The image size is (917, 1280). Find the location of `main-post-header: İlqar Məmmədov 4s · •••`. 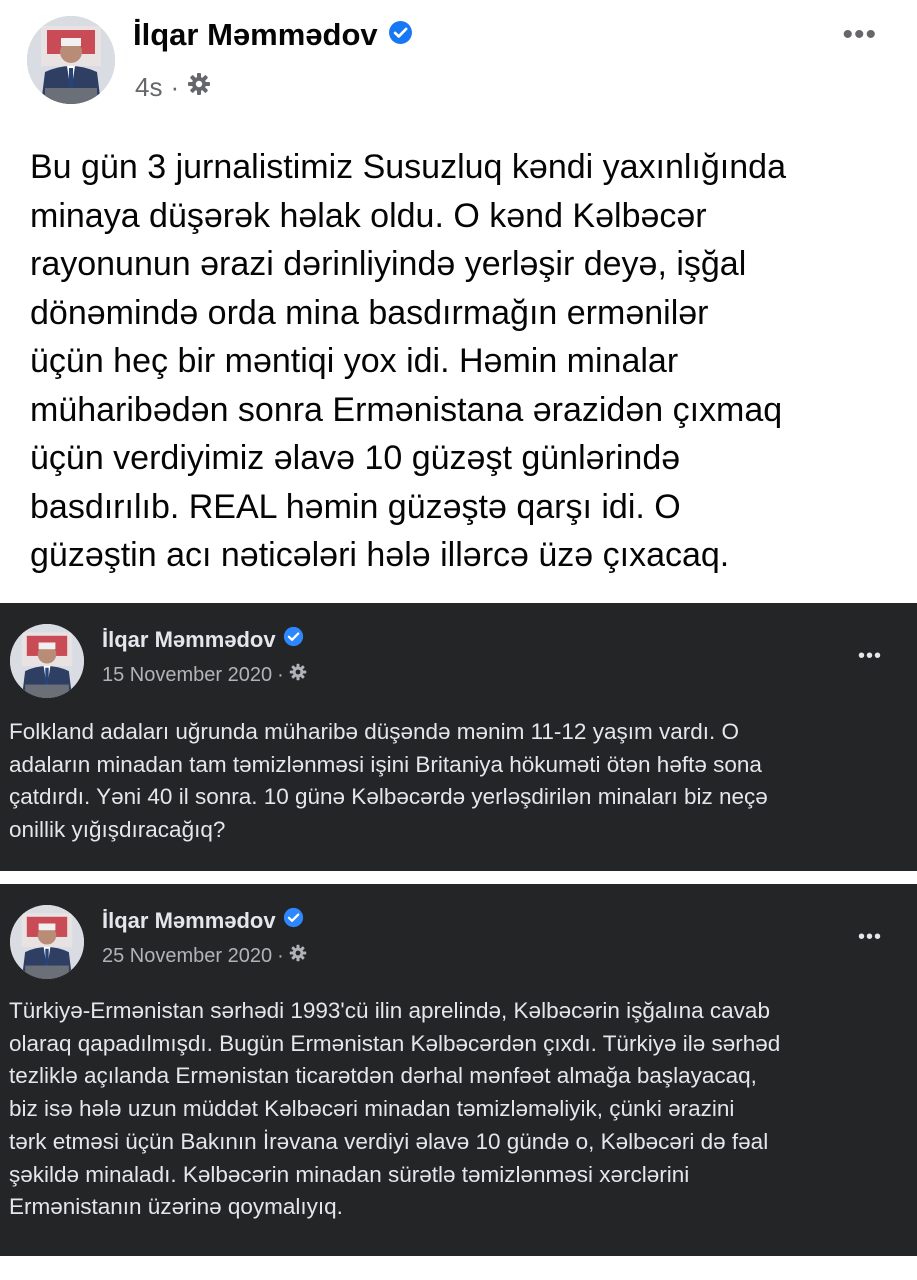

main-post-header: İlqar Məmmədov 4s · ••• is located at coordinates (458, 57).